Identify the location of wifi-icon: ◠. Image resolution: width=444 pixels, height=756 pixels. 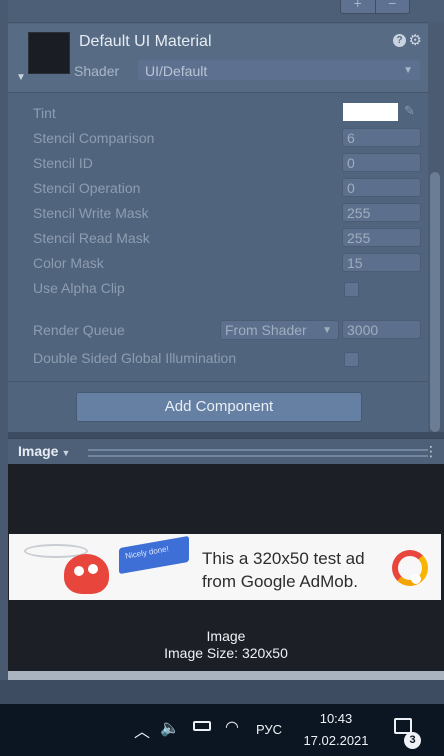
(232, 727).